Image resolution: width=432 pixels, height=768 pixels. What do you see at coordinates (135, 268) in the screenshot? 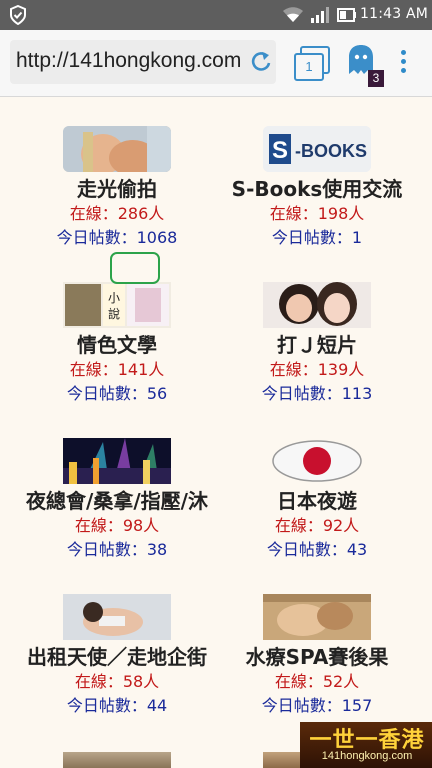
I see `highlight-circle` at bounding box center [135, 268].